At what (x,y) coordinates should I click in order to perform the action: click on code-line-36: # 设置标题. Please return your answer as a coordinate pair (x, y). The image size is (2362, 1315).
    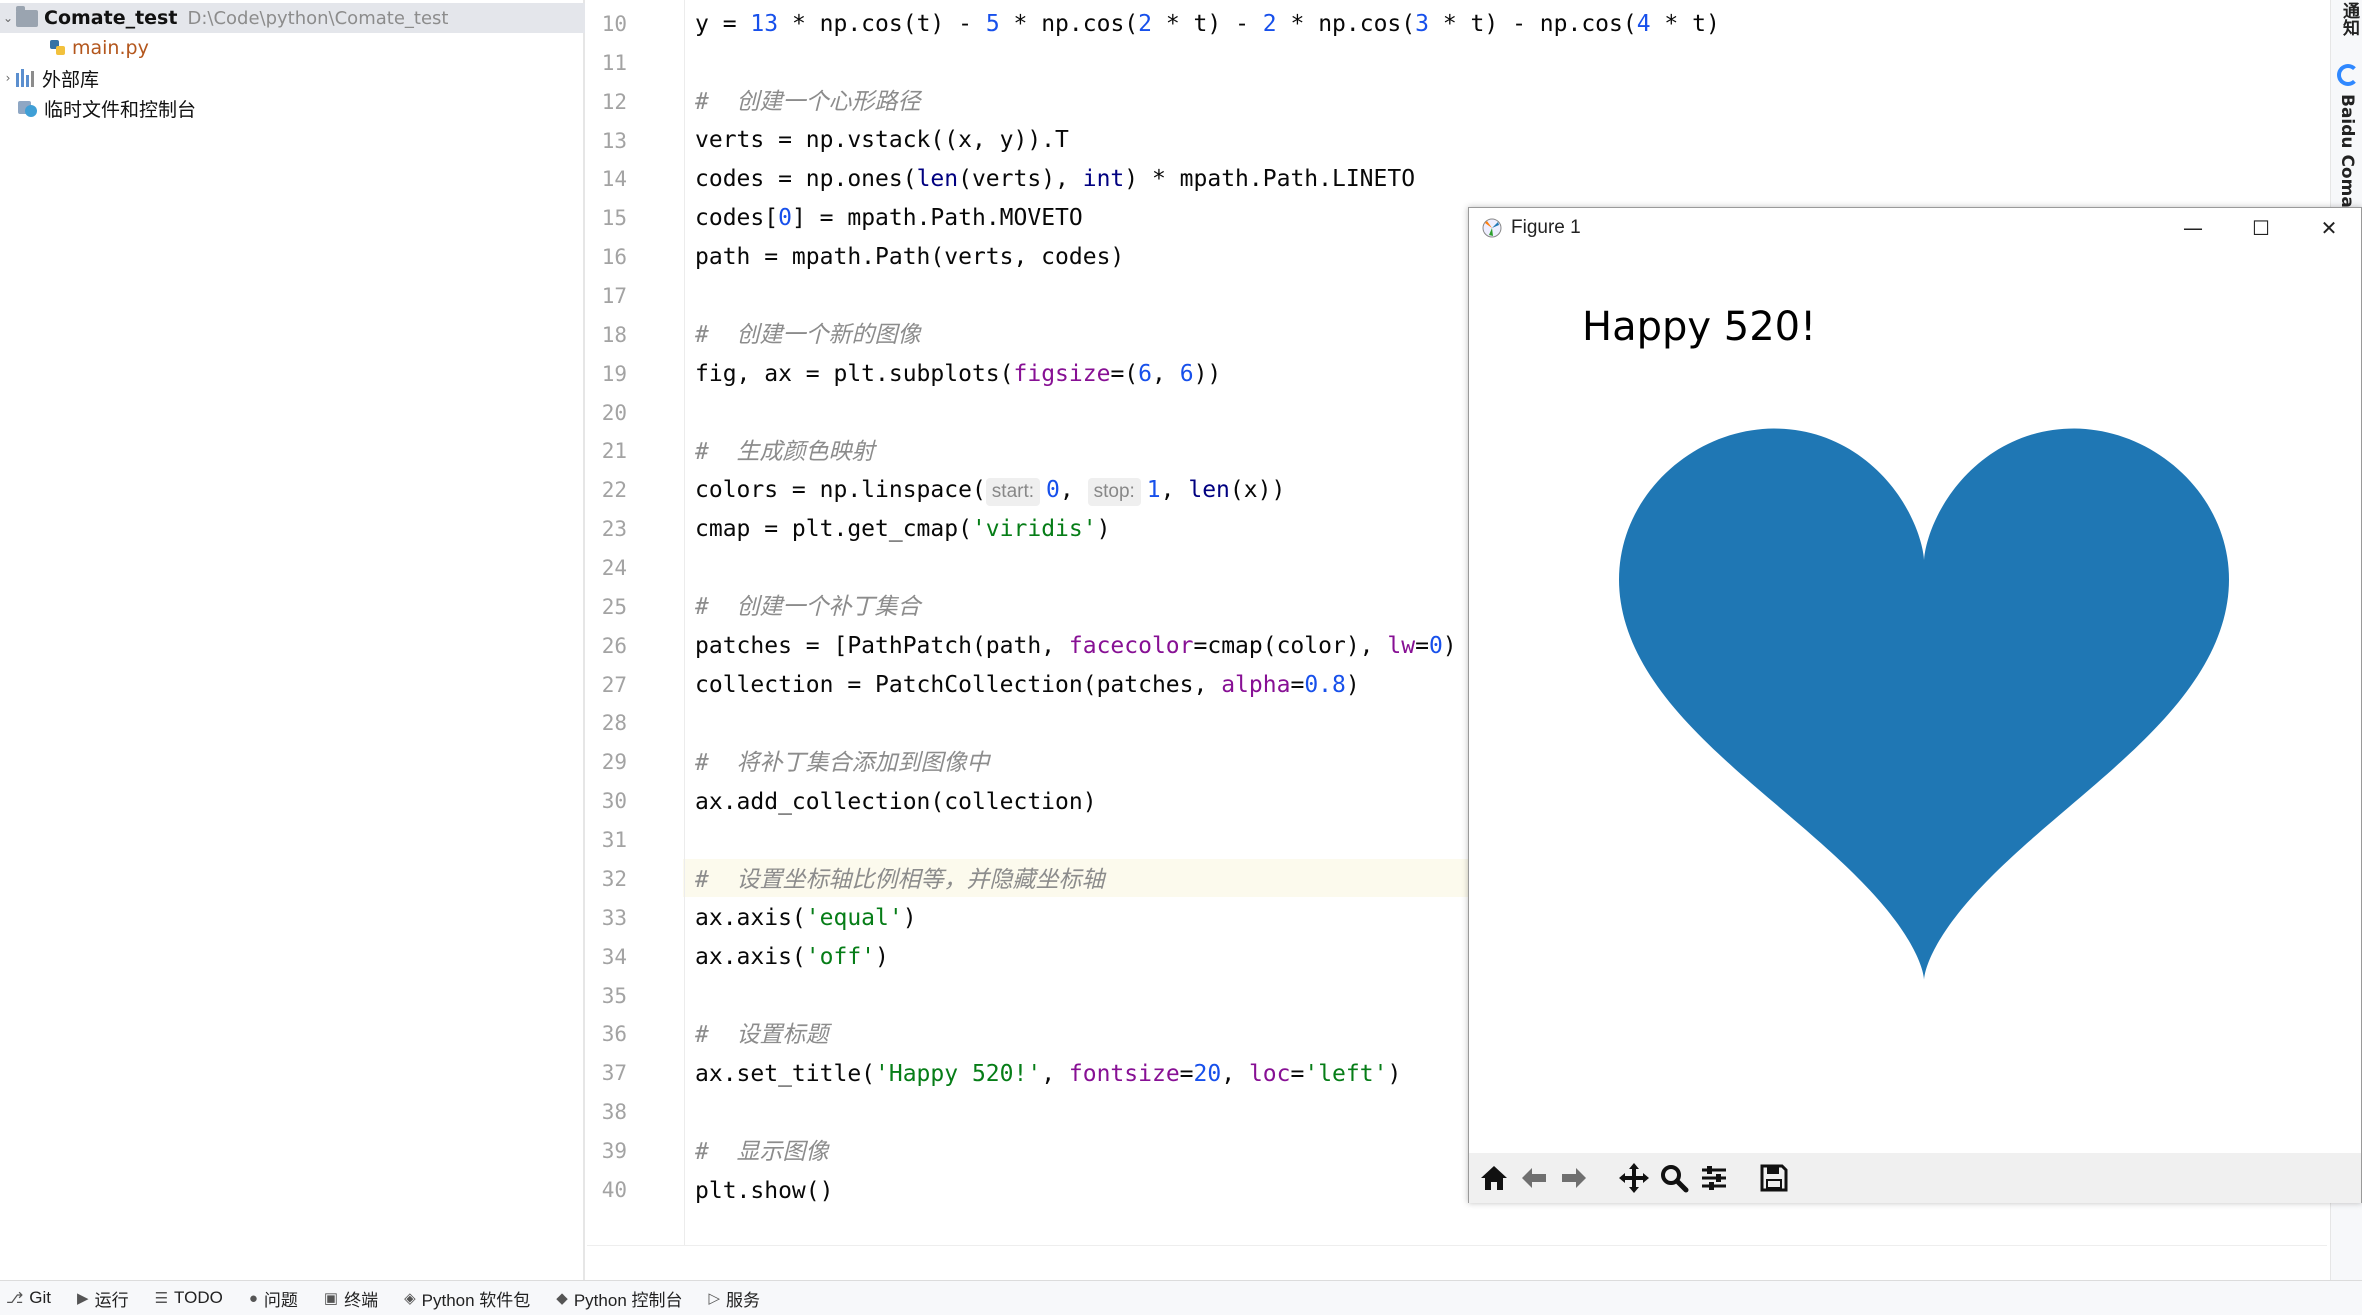
    Looking at the image, I should click on (762, 1035).